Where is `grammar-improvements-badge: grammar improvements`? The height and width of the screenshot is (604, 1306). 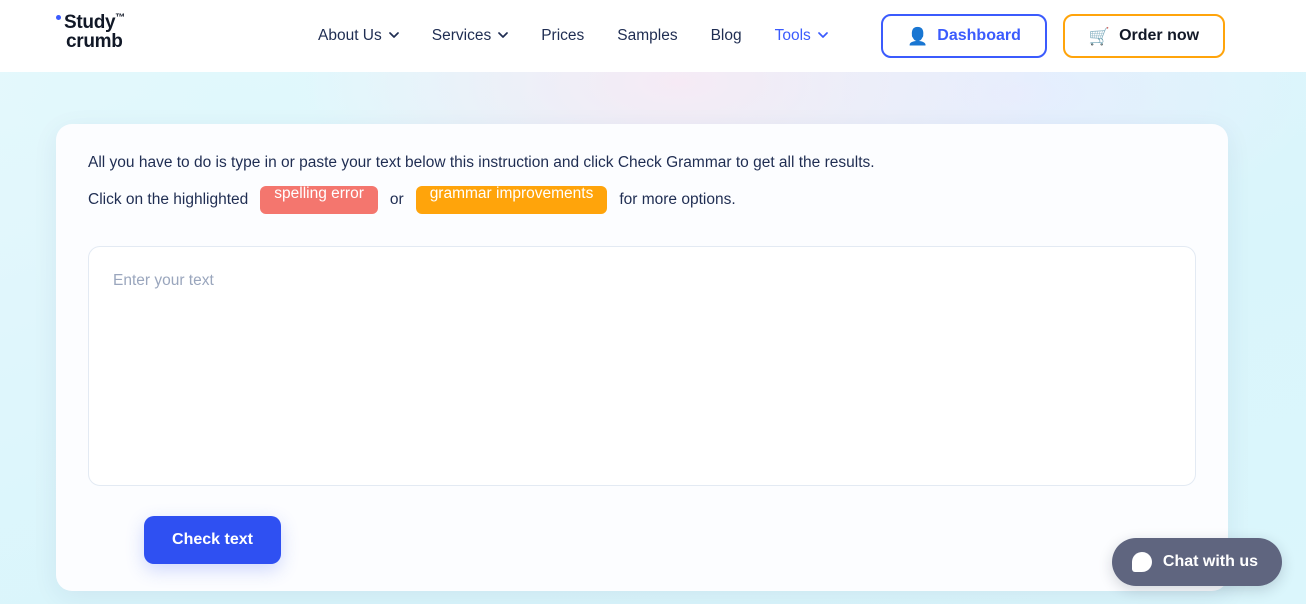 grammar-improvements-badge: grammar improvements is located at coordinates (511, 200).